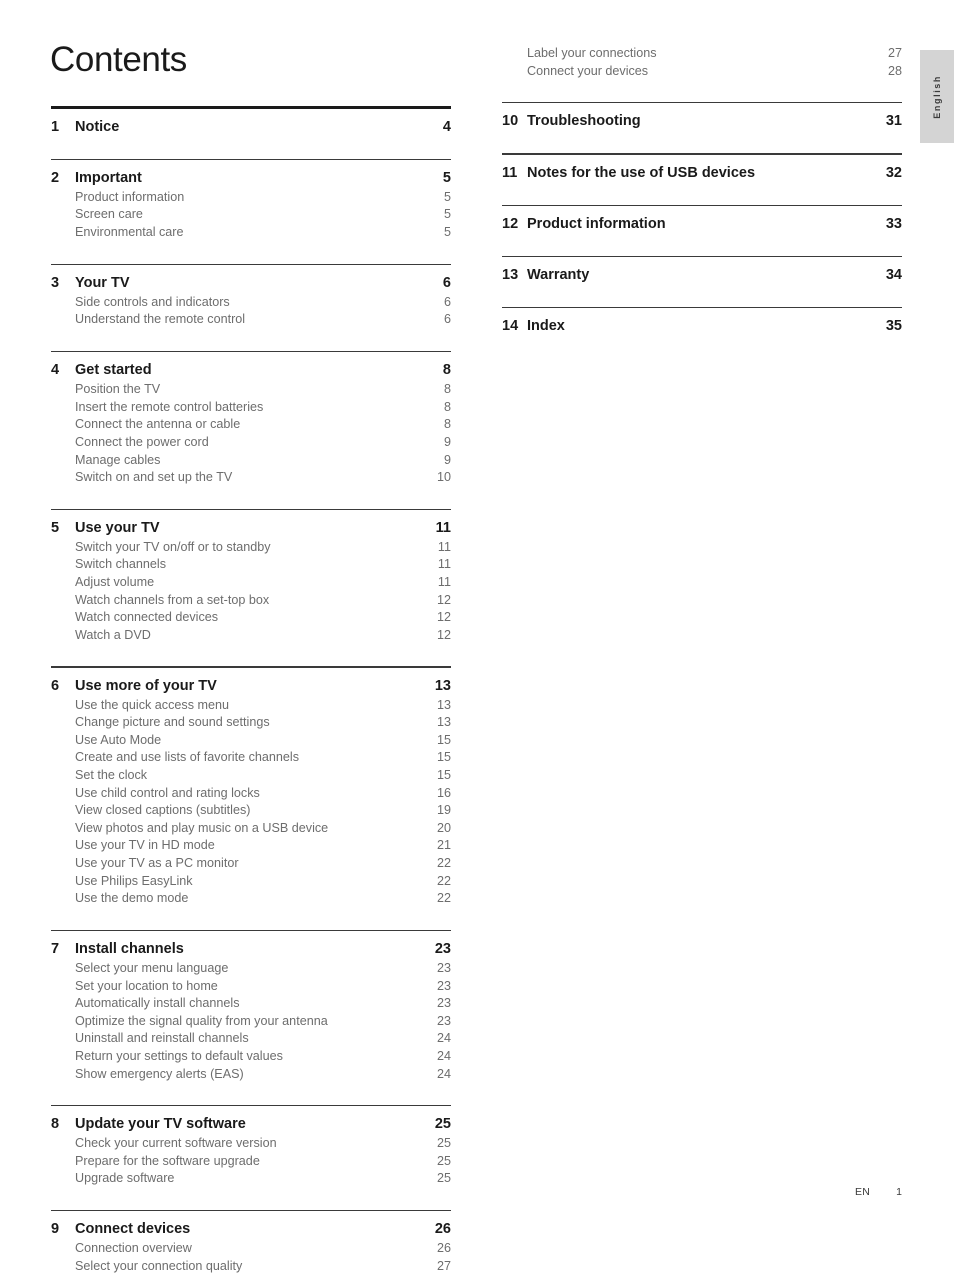  I want to click on toc-heading-6: 6 Use more of your TV 13, so click(251, 685).